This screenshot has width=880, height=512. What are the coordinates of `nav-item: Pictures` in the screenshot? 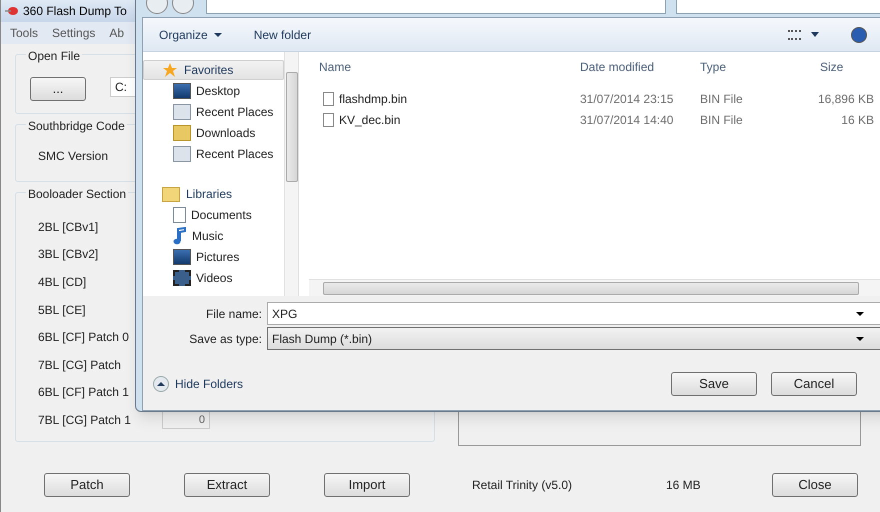 It's located at (213, 256).